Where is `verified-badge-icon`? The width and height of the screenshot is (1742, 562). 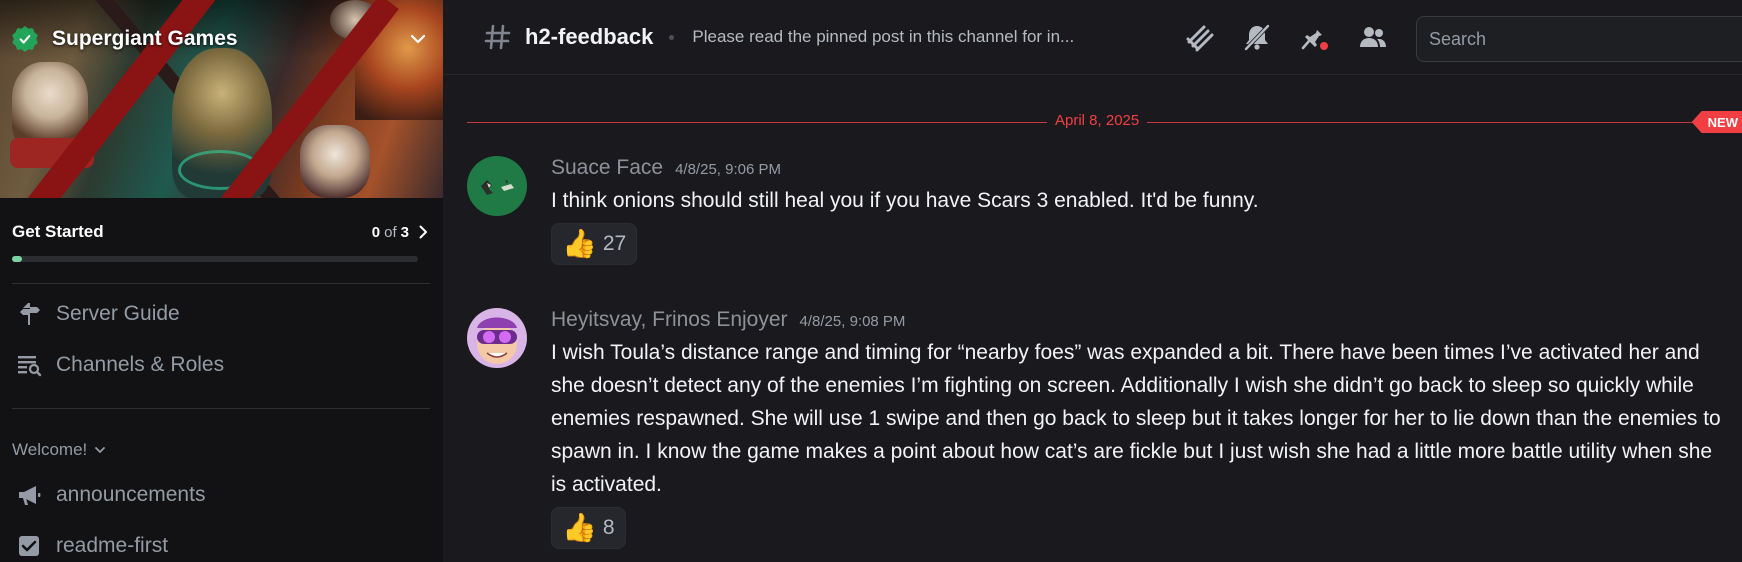
verified-badge-icon is located at coordinates (25, 39).